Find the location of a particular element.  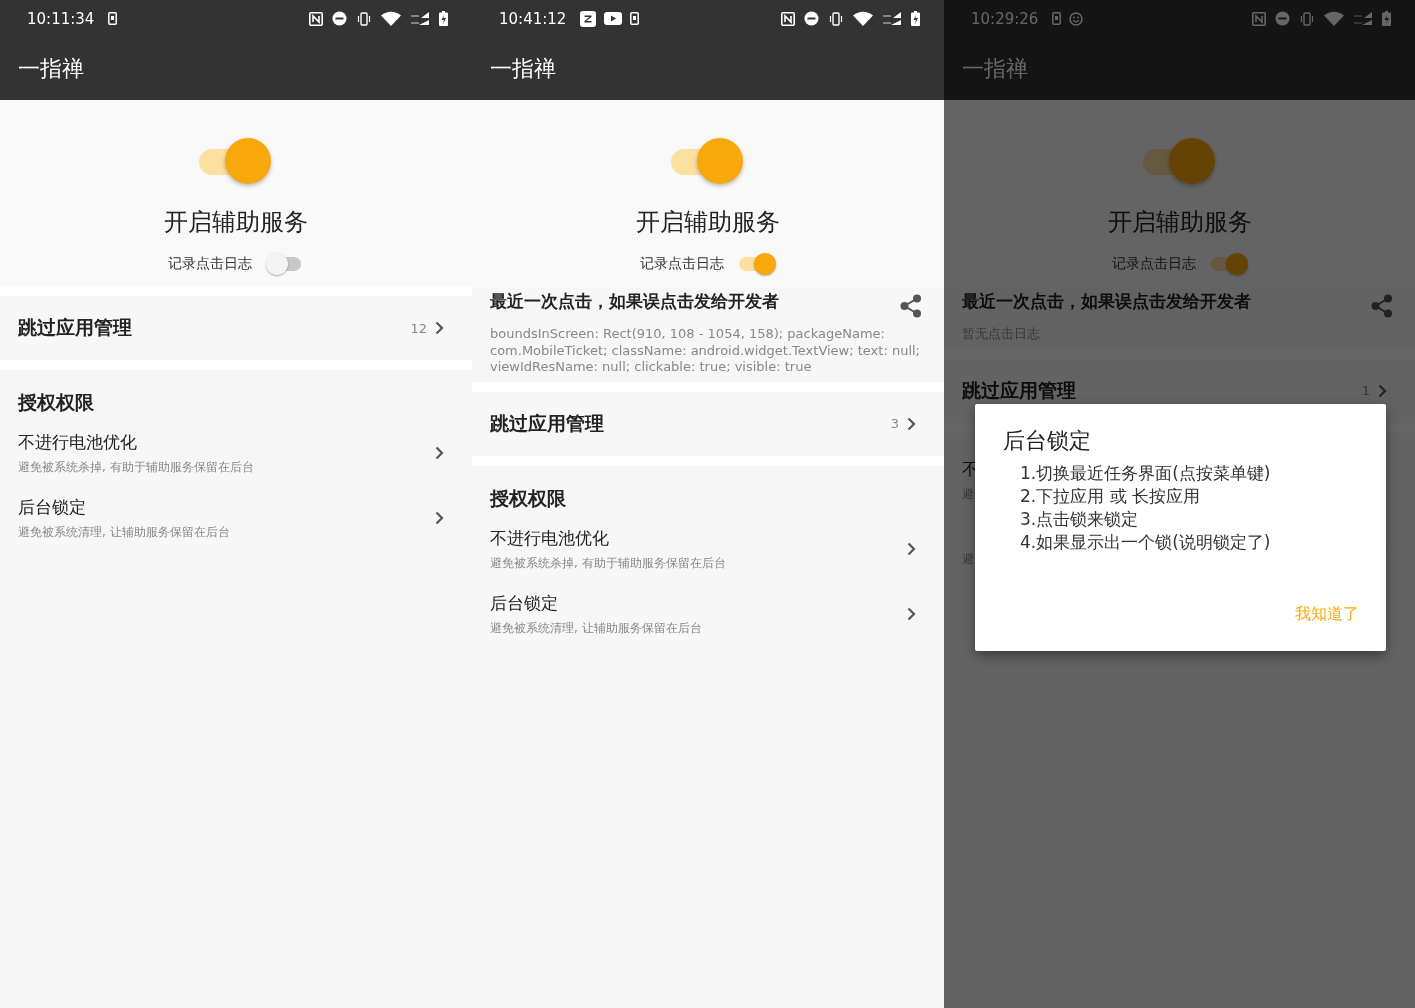

dialog-title: 后台锁定 is located at coordinates (1047, 441).